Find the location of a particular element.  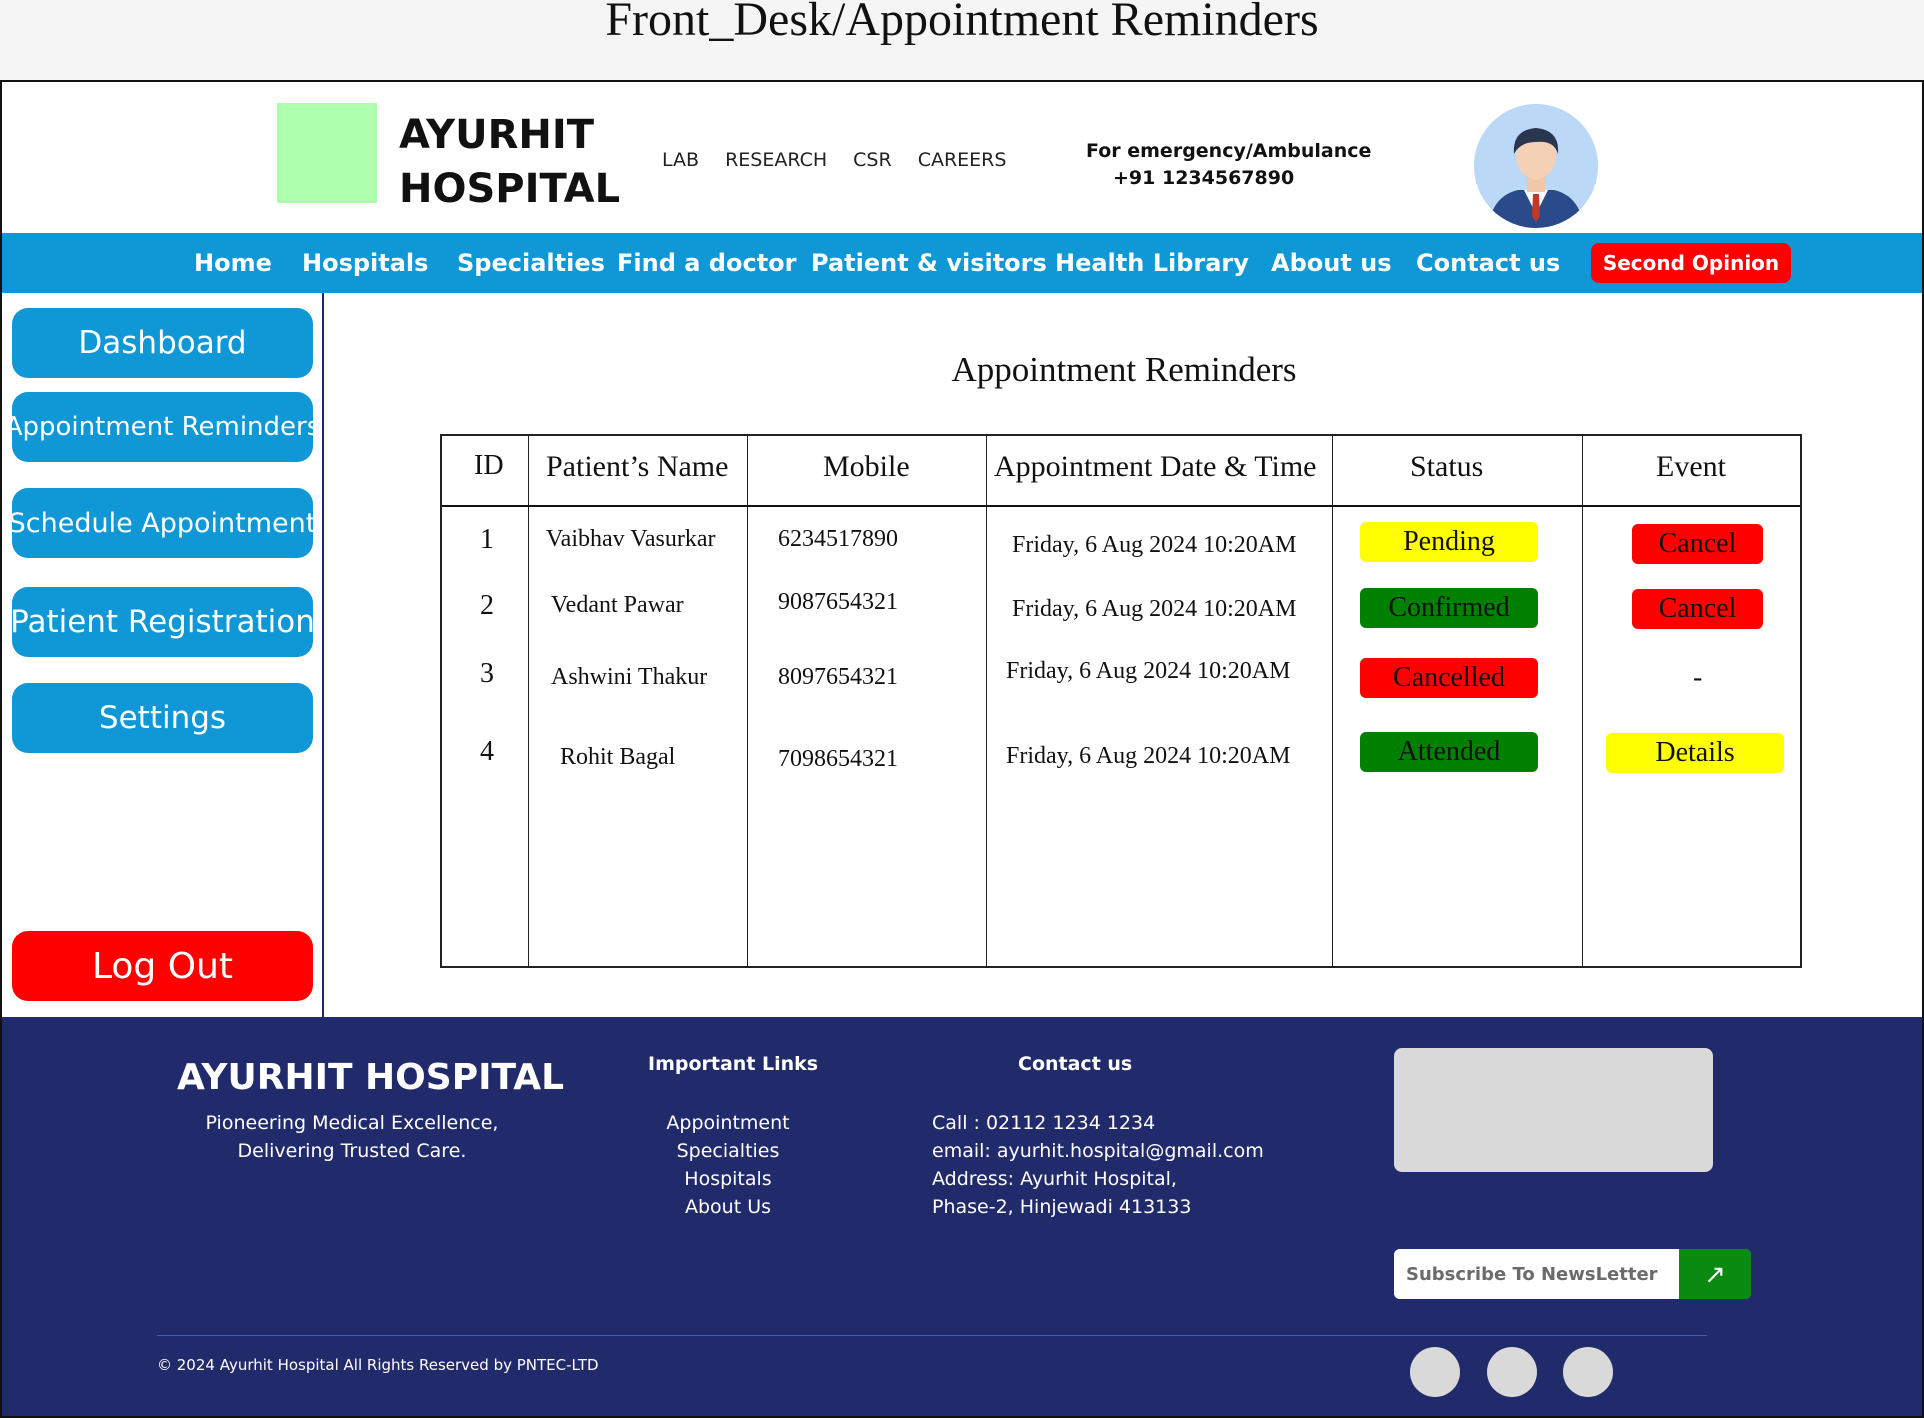

footer-brand: AYURHIT HOSPITAL is located at coordinates (371, 1077).